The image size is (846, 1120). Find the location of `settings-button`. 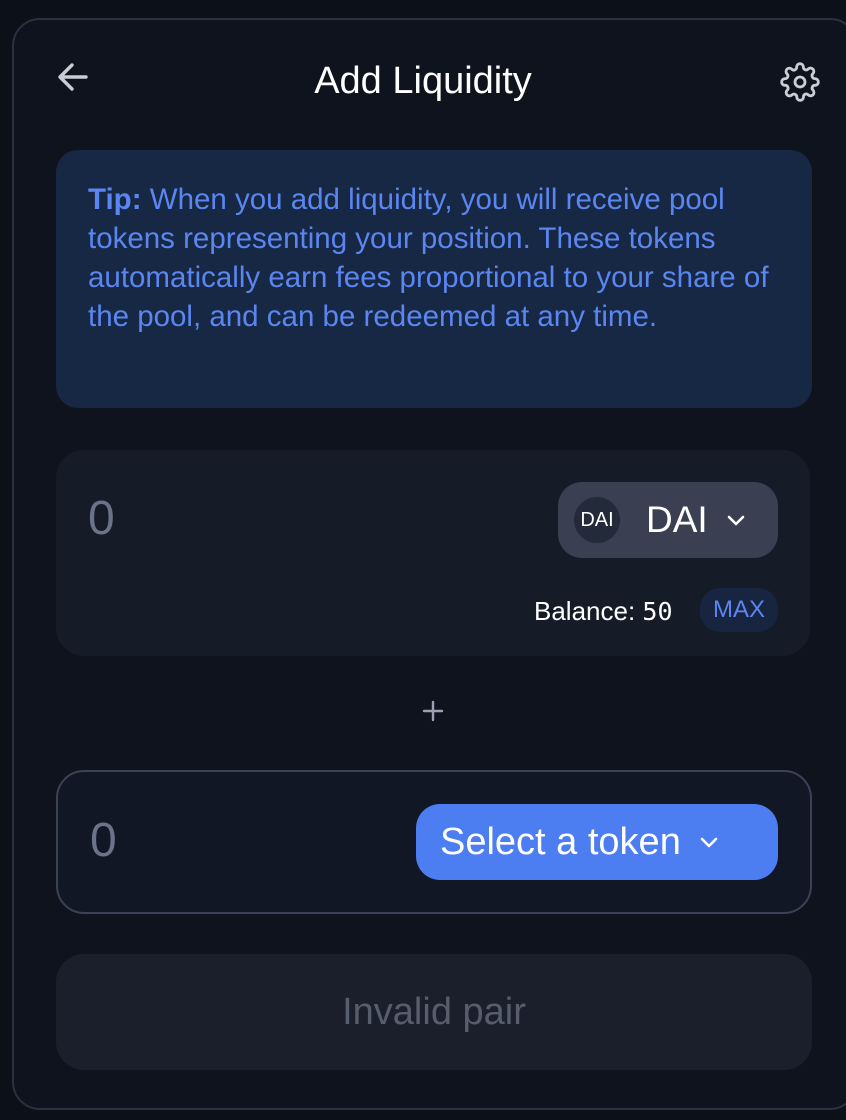

settings-button is located at coordinates (800, 82).